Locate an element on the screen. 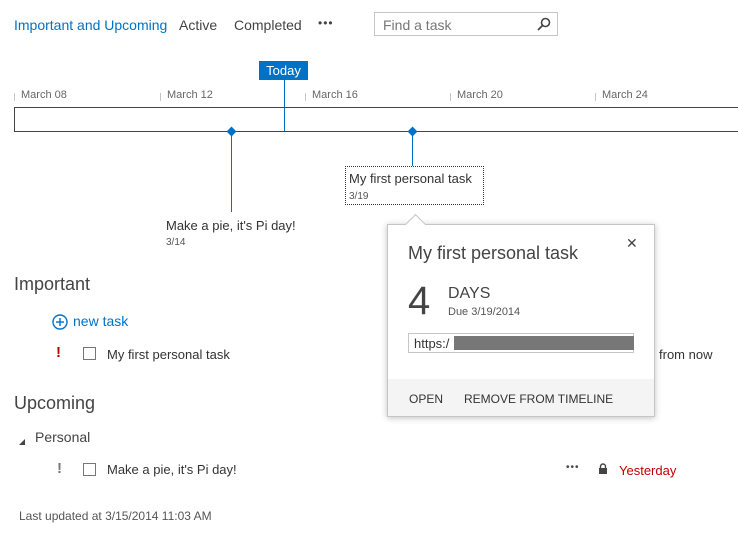 This screenshot has height=556, width=738. task-title: Make a pie, it's Pi day! is located at coordinates (172, 469).